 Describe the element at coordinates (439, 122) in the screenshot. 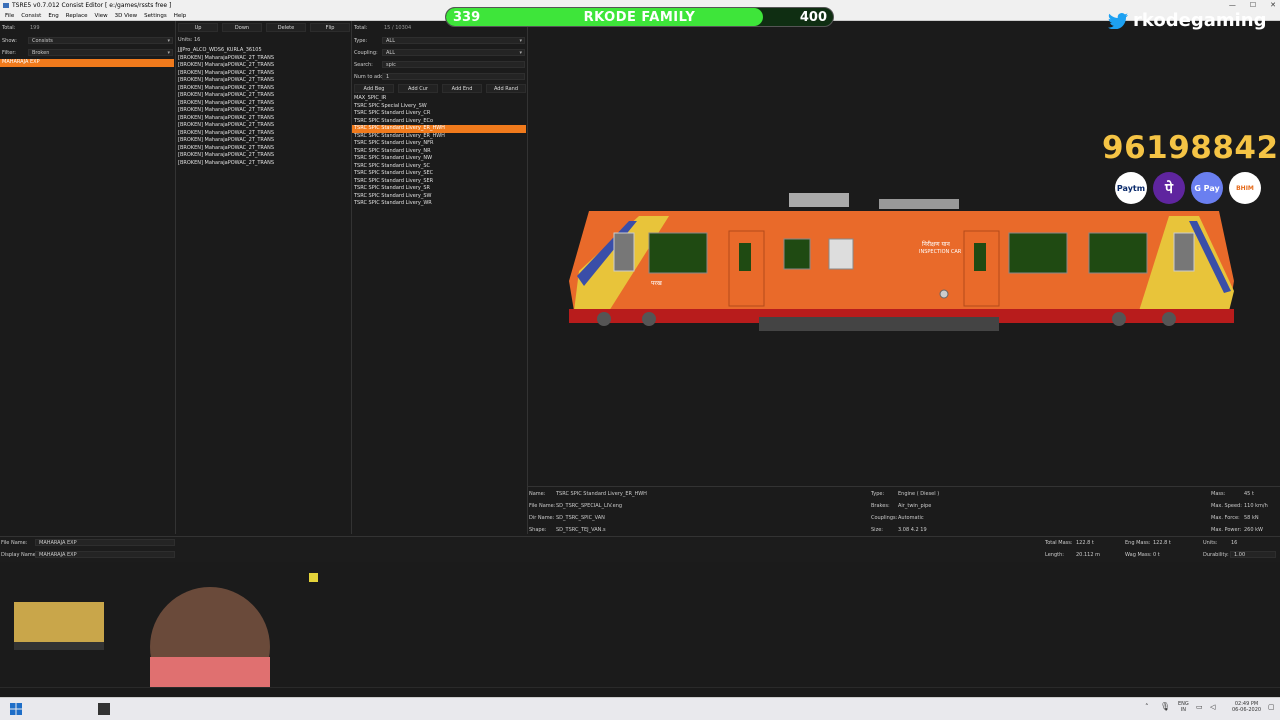

I see `list-item: TSRC SPIC Standard Livery_ECo` at that location.